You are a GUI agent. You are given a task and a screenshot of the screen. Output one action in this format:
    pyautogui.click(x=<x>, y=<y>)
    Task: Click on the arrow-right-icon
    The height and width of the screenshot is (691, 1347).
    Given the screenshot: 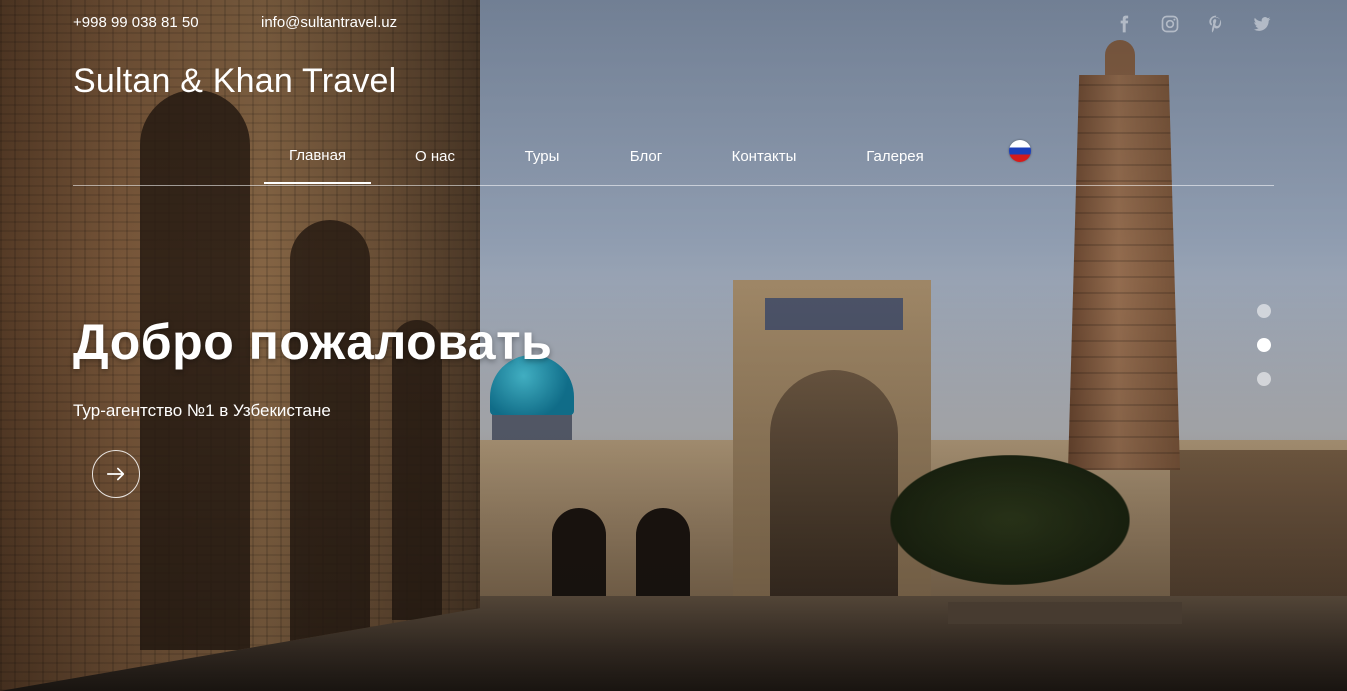 What is the action you would take?
    pyautogui.click(x=115, y=474)
    